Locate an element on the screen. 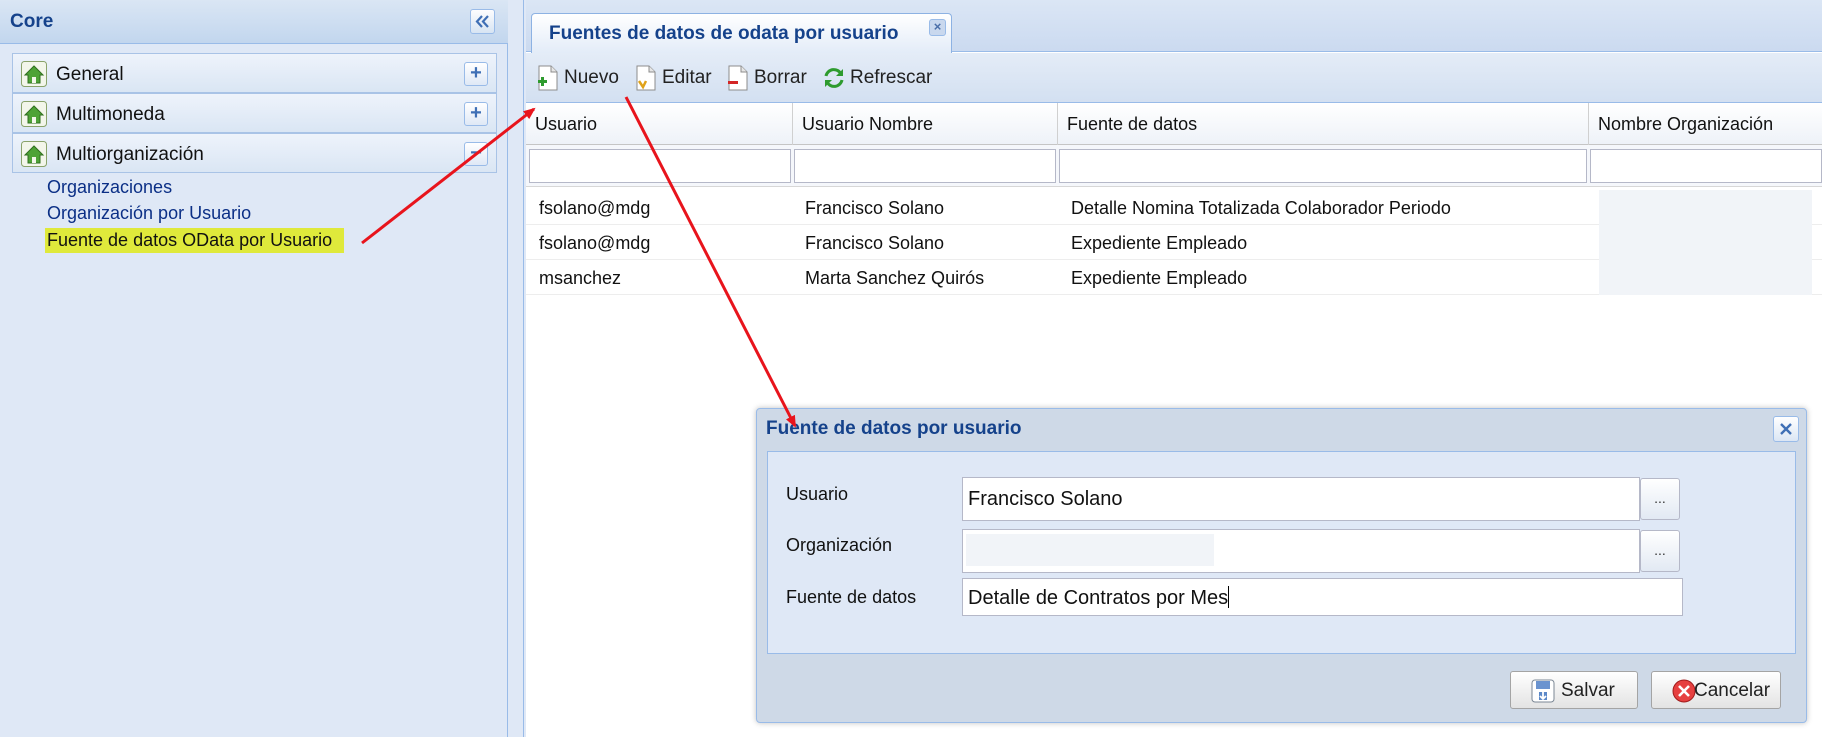  save-button: Salvar is located at coordinates (1574, 690).